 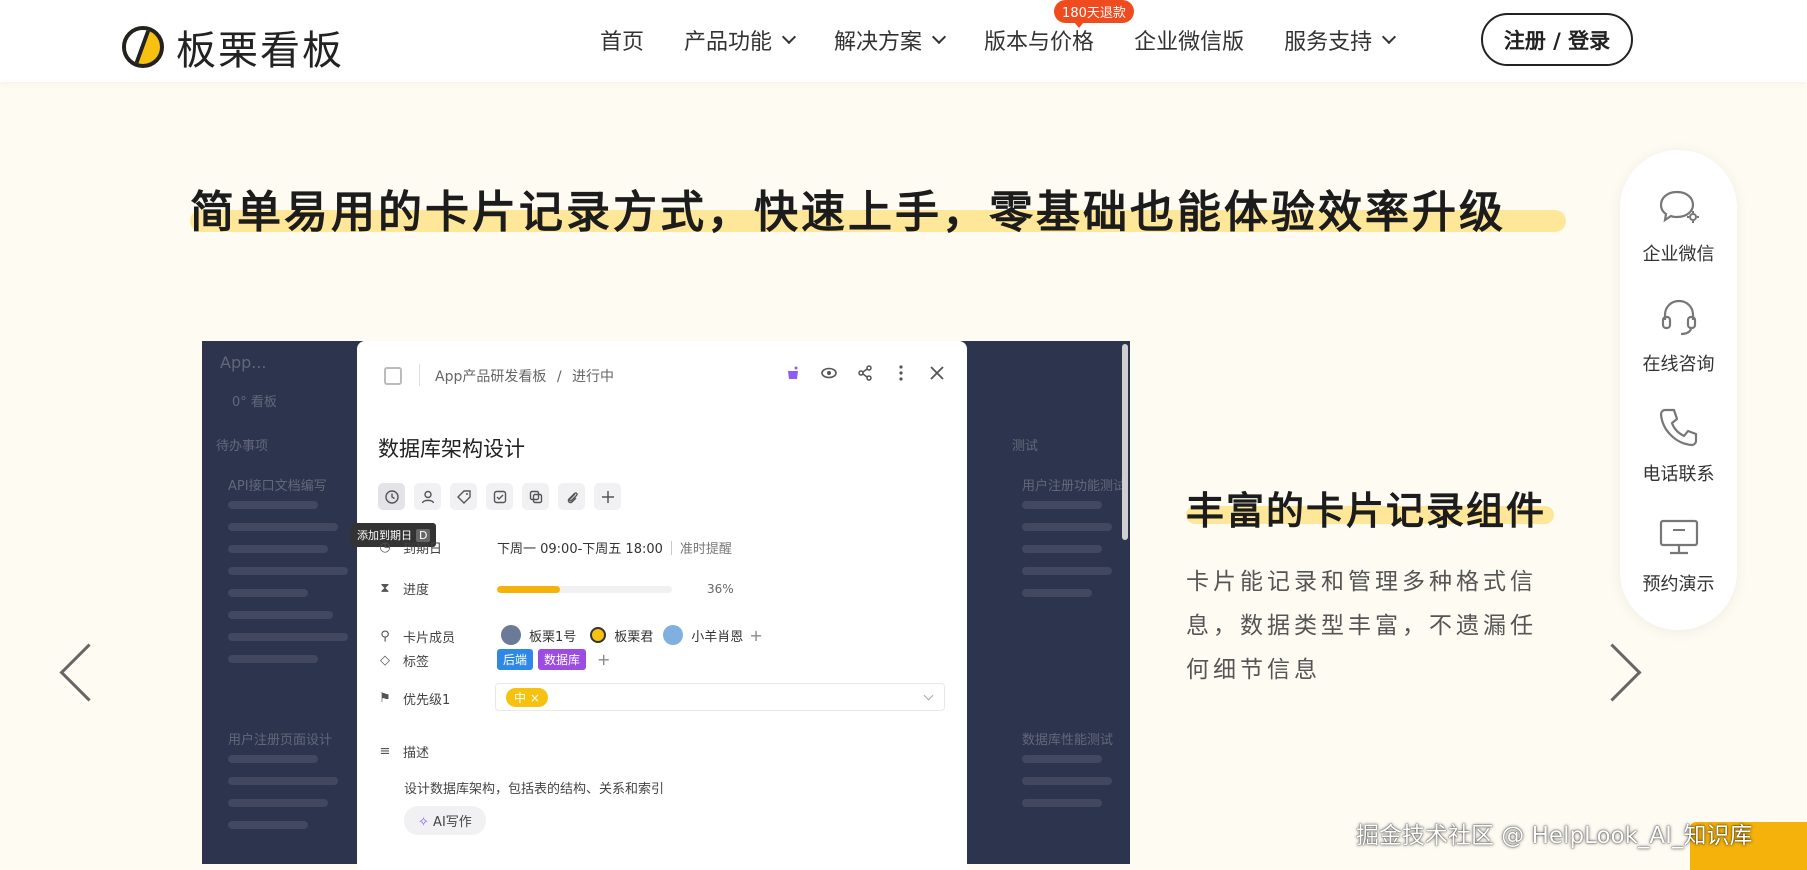 What do you see at coordinates (1025, 446) in the screenshot?
I see `column-test: 测试` at bounding box center [1025, 446].